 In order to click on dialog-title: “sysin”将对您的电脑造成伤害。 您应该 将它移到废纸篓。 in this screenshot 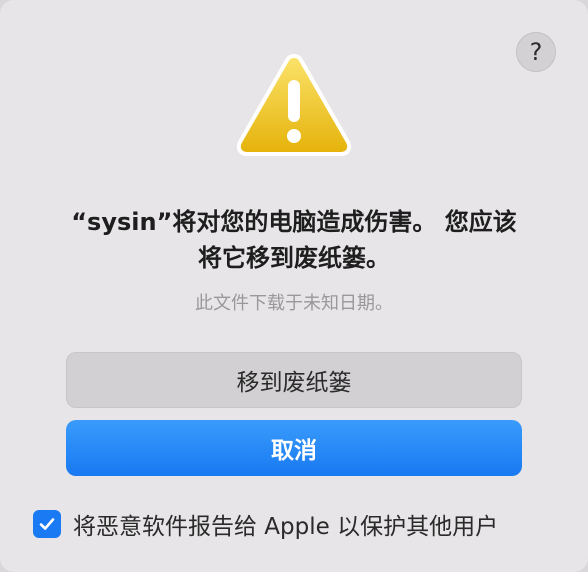, I will do `click(294, 240)`.